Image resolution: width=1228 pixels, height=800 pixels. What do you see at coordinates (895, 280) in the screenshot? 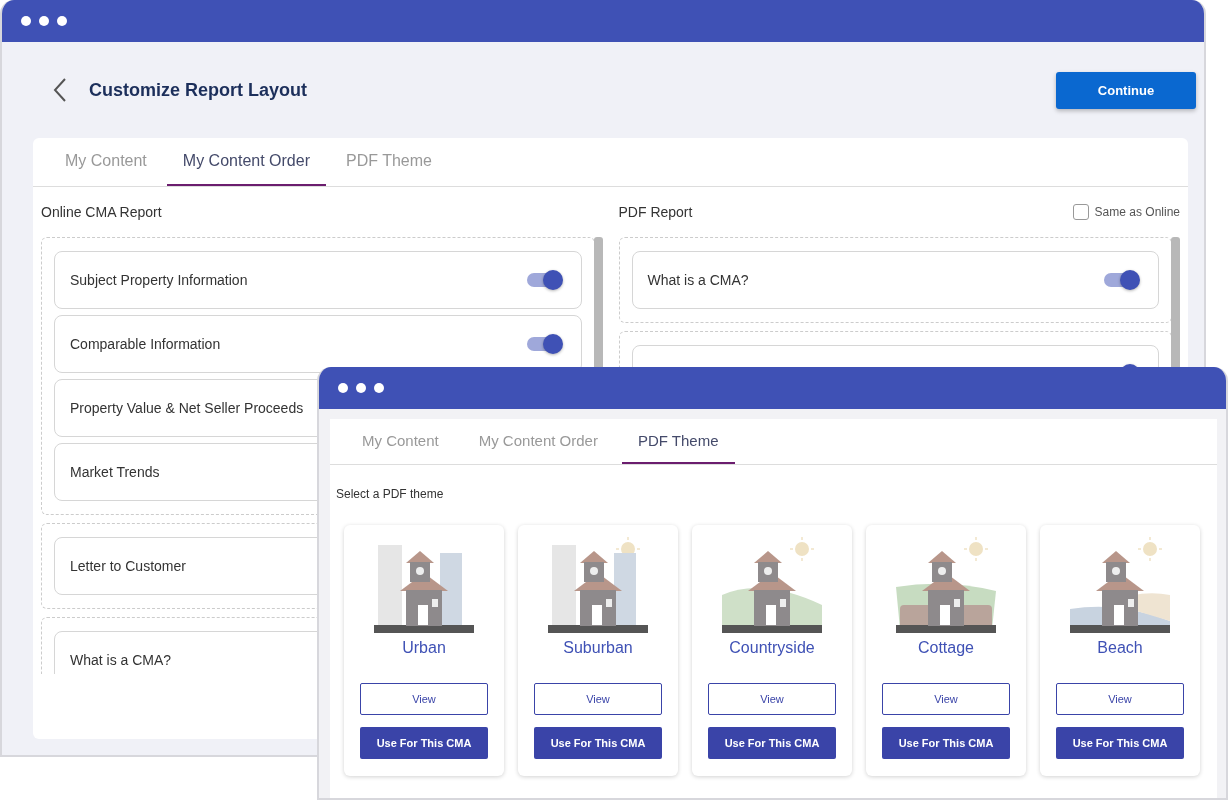
I see `section-item: What is a CMA?` at bounding box center [895, 280].